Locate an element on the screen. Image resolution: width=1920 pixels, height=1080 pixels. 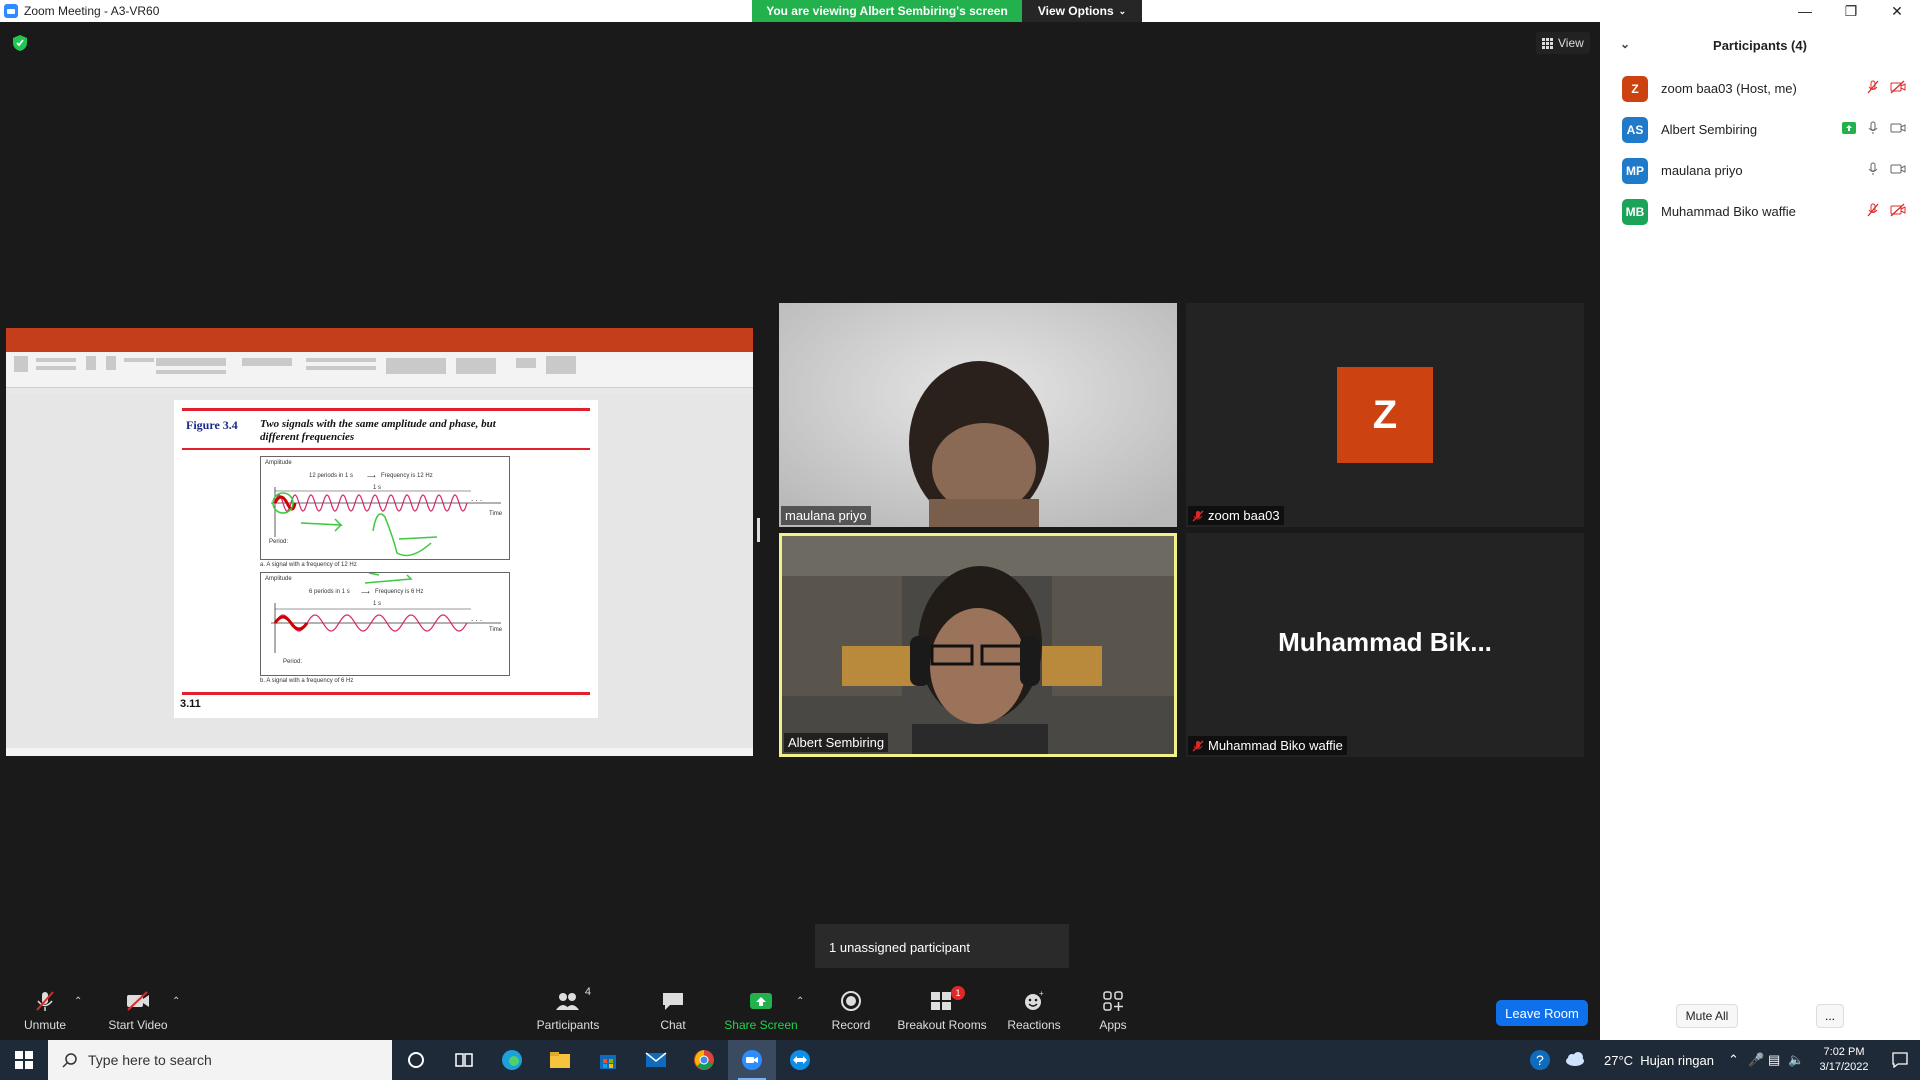
view-options-button: View Options ⌄ is located at coordinates (1082, 11).